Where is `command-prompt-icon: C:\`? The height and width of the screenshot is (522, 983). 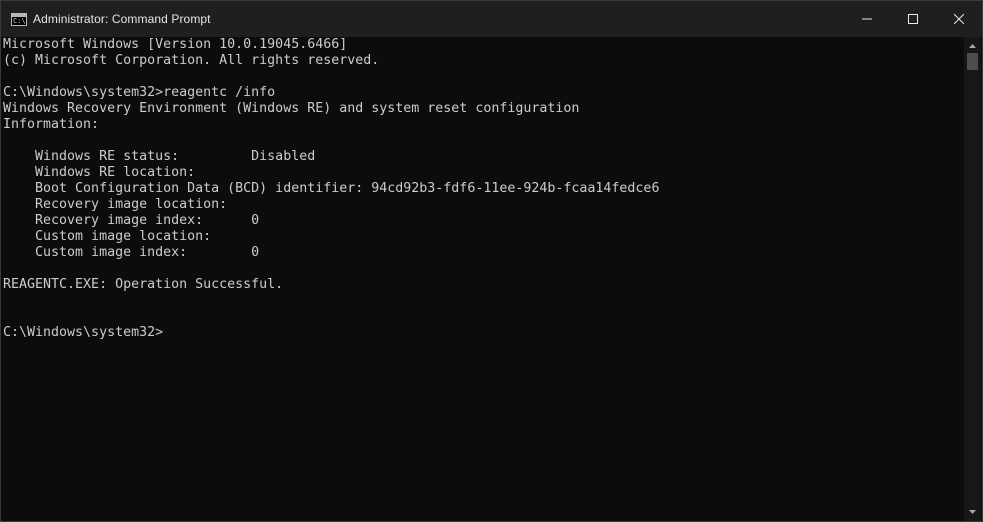 command-prompt-icon: C:\ is located at coordinates (19, 19).